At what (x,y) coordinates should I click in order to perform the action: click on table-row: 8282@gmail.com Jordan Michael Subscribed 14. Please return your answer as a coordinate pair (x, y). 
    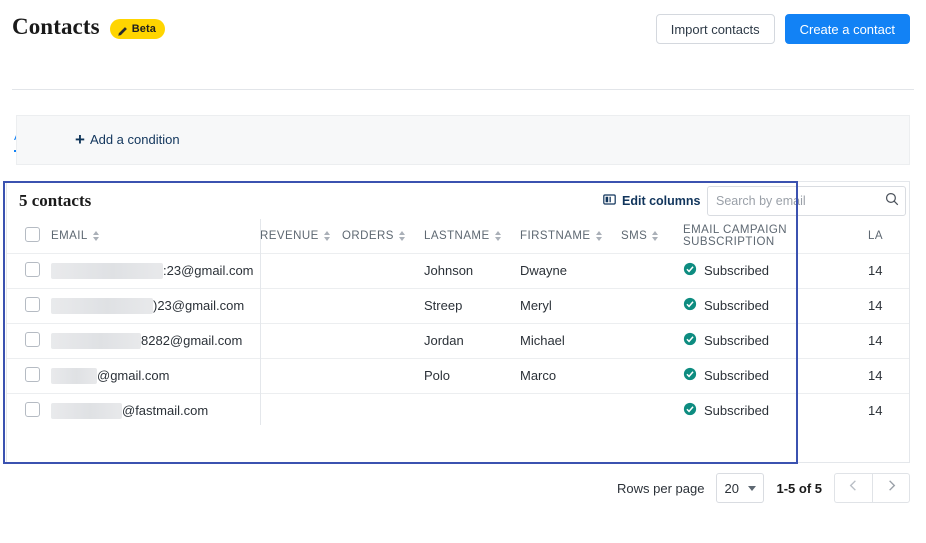
    Looking at the image, I should click on (458, 341).